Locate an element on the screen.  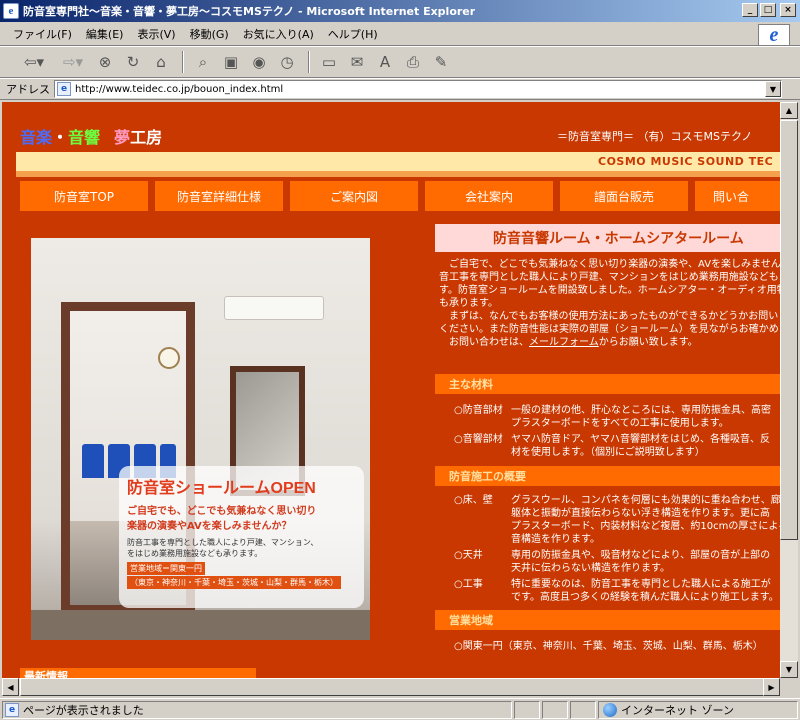
banner-text: ご自宅でも、どこでも気兼ねなく思い切り 楽器の演奏やAVを楽しみませんか？ is located at coordinates (222, 519).